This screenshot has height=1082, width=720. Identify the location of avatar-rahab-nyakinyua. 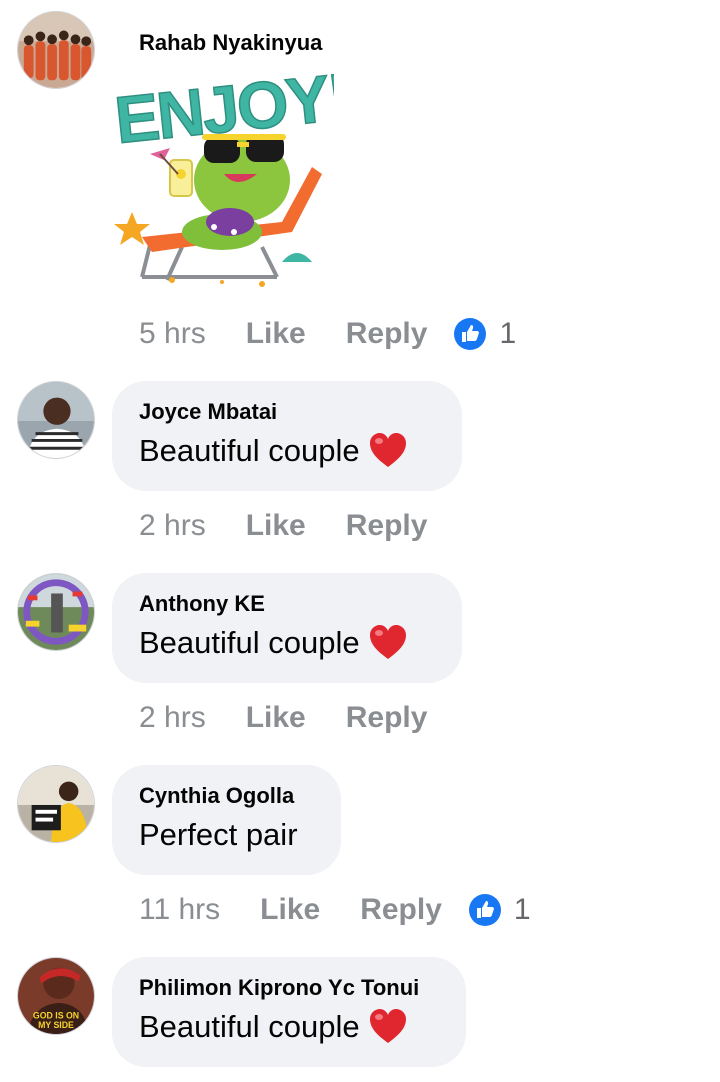
(56, 50).